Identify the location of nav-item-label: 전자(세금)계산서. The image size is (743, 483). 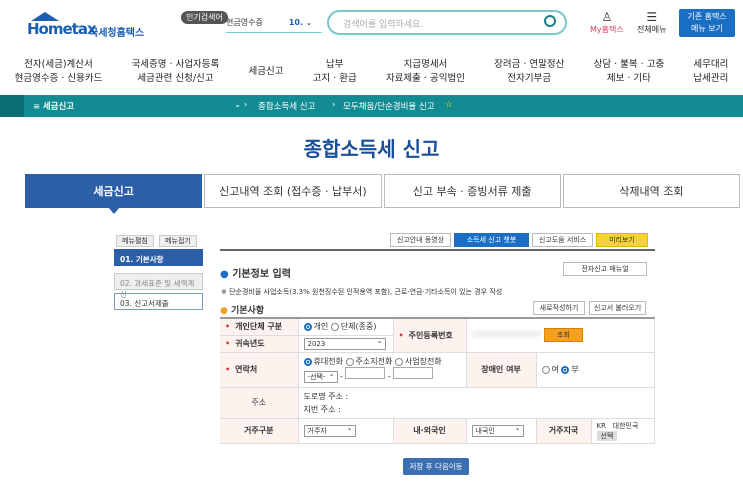
(58, 64).